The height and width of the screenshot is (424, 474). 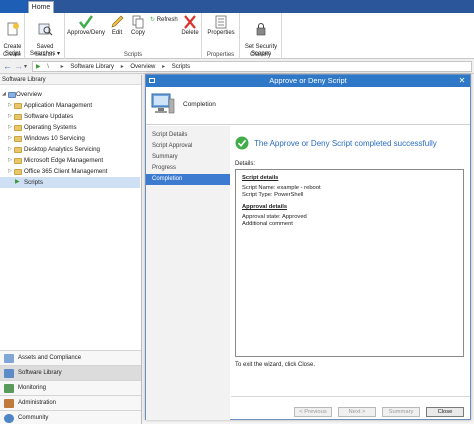 I want to click on breadcrumb-root: \, so click(x=48, y=67).